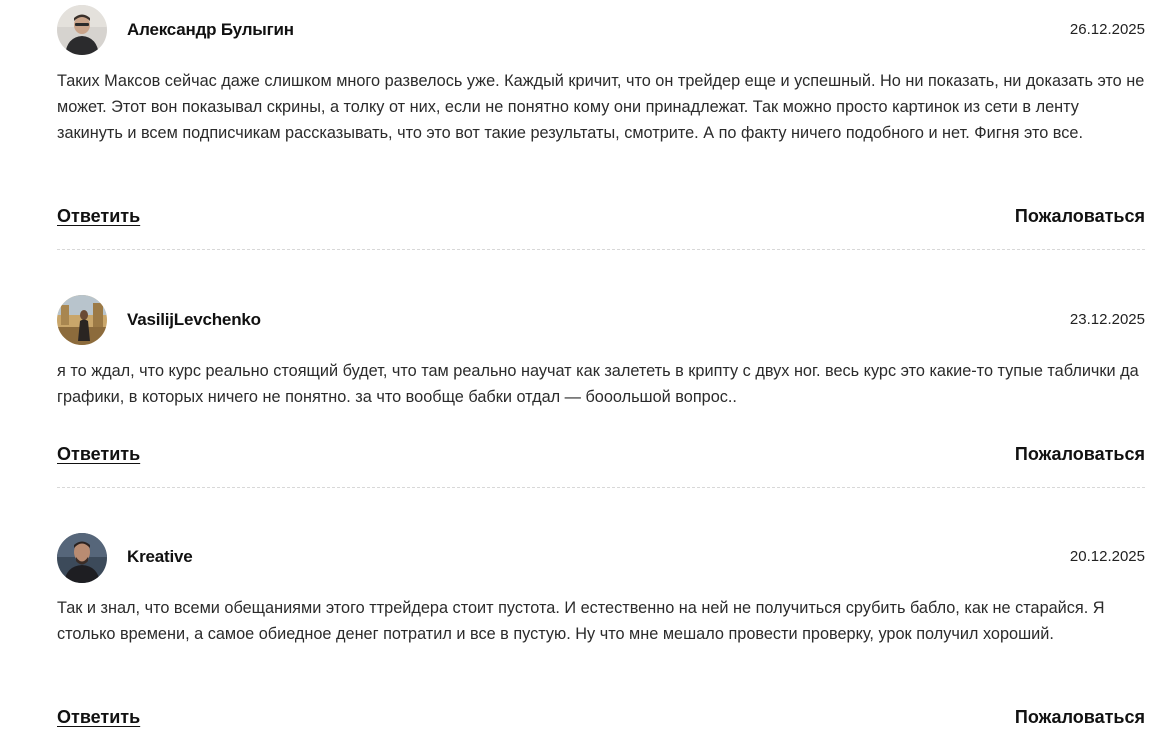 This screenshot has width=1172, height=740. What do you see at coordinates (210, 29) in the screenshot?
I see `comment-author: Александр Булыгин` at bounding box center [210, 29].